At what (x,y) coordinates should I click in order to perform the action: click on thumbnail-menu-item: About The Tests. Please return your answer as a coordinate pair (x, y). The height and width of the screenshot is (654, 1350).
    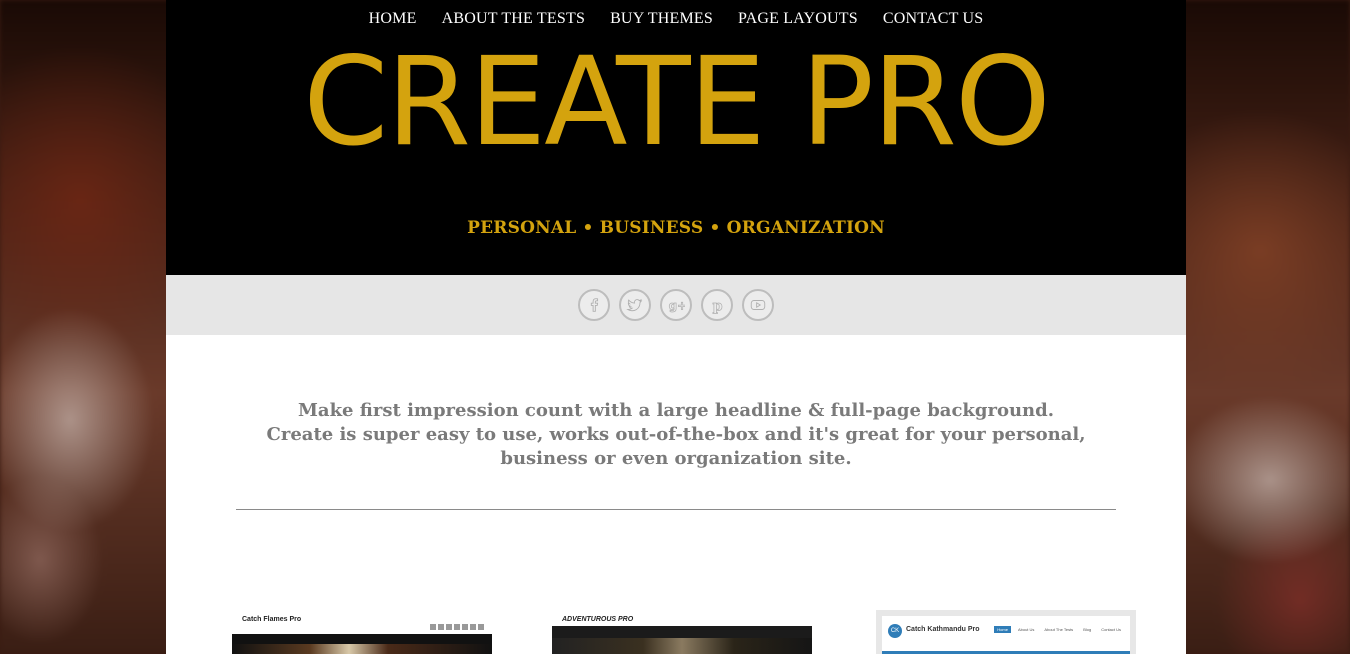
    Looking at the image, I should click on (1059, 629).